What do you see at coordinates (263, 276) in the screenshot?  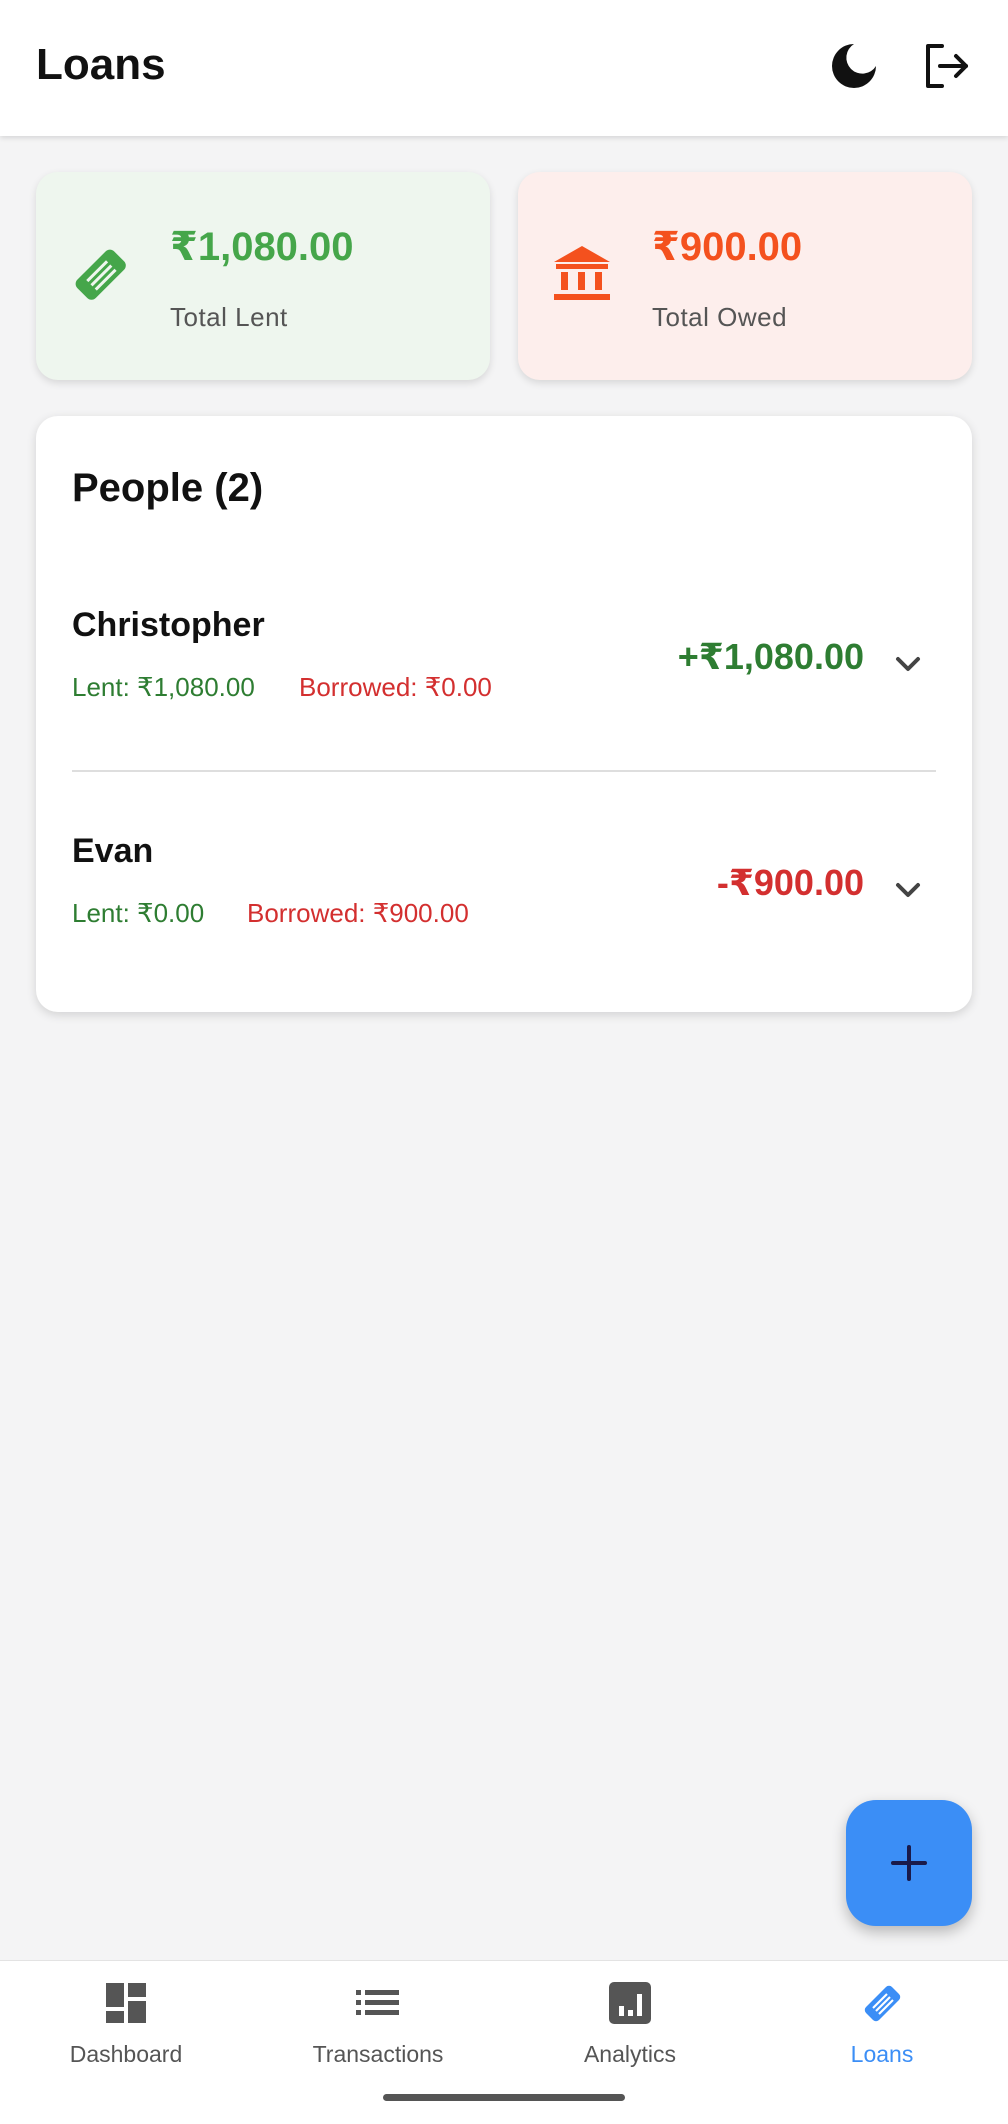 I see `total-lent-card: ₹1,080.00 Total Lent` at bounding box center [263, 276].